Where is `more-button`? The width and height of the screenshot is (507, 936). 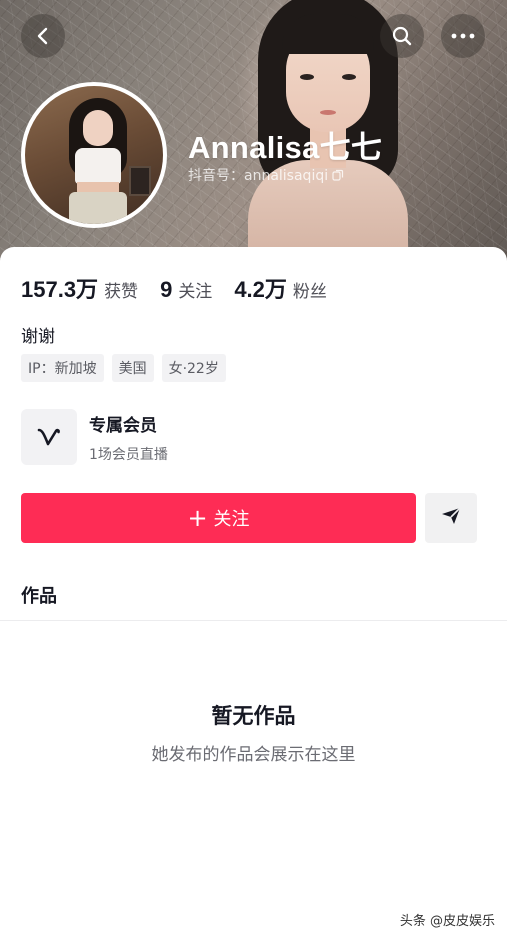 more-button is located at coordinates (463, 36).